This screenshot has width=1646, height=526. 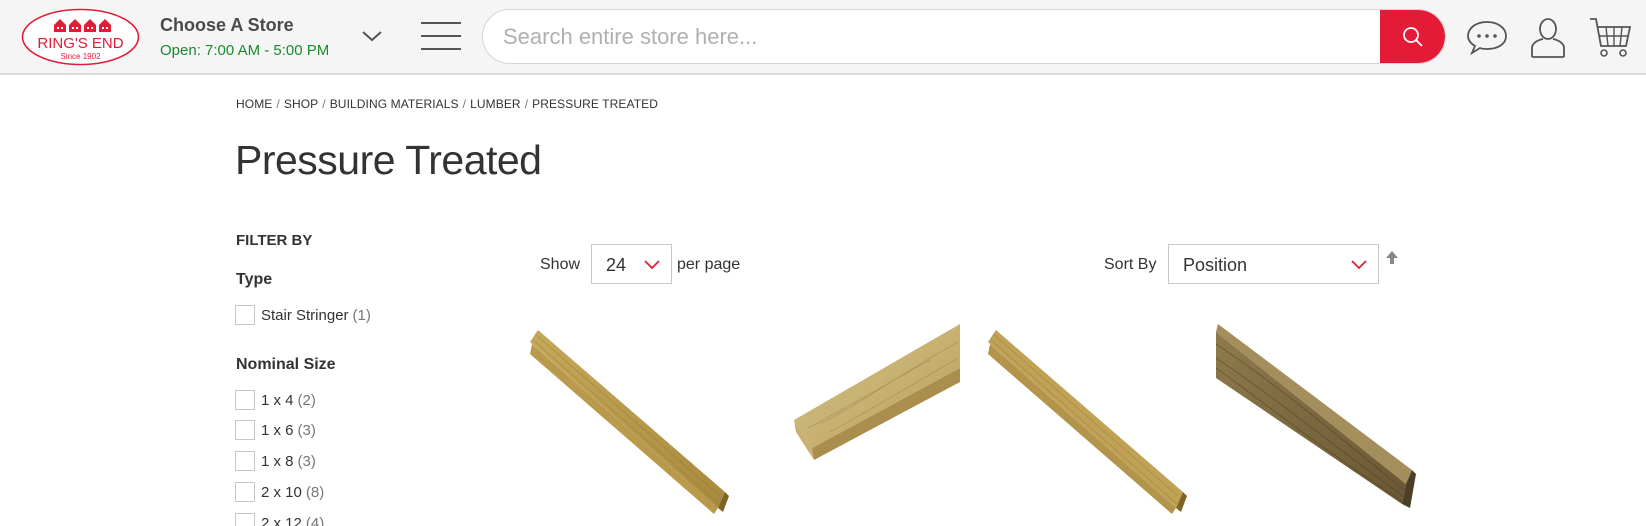 What do you see at coordinates (274, 240) in the screenshot?
I see `filter-heading: FILTER BY` at bounding box center [274, 240].